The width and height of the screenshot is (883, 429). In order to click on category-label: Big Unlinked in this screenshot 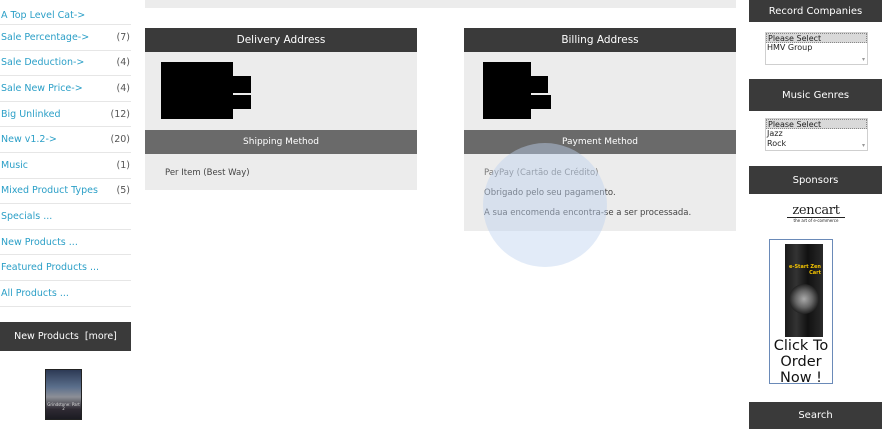, I will do `click(31, 114)`.